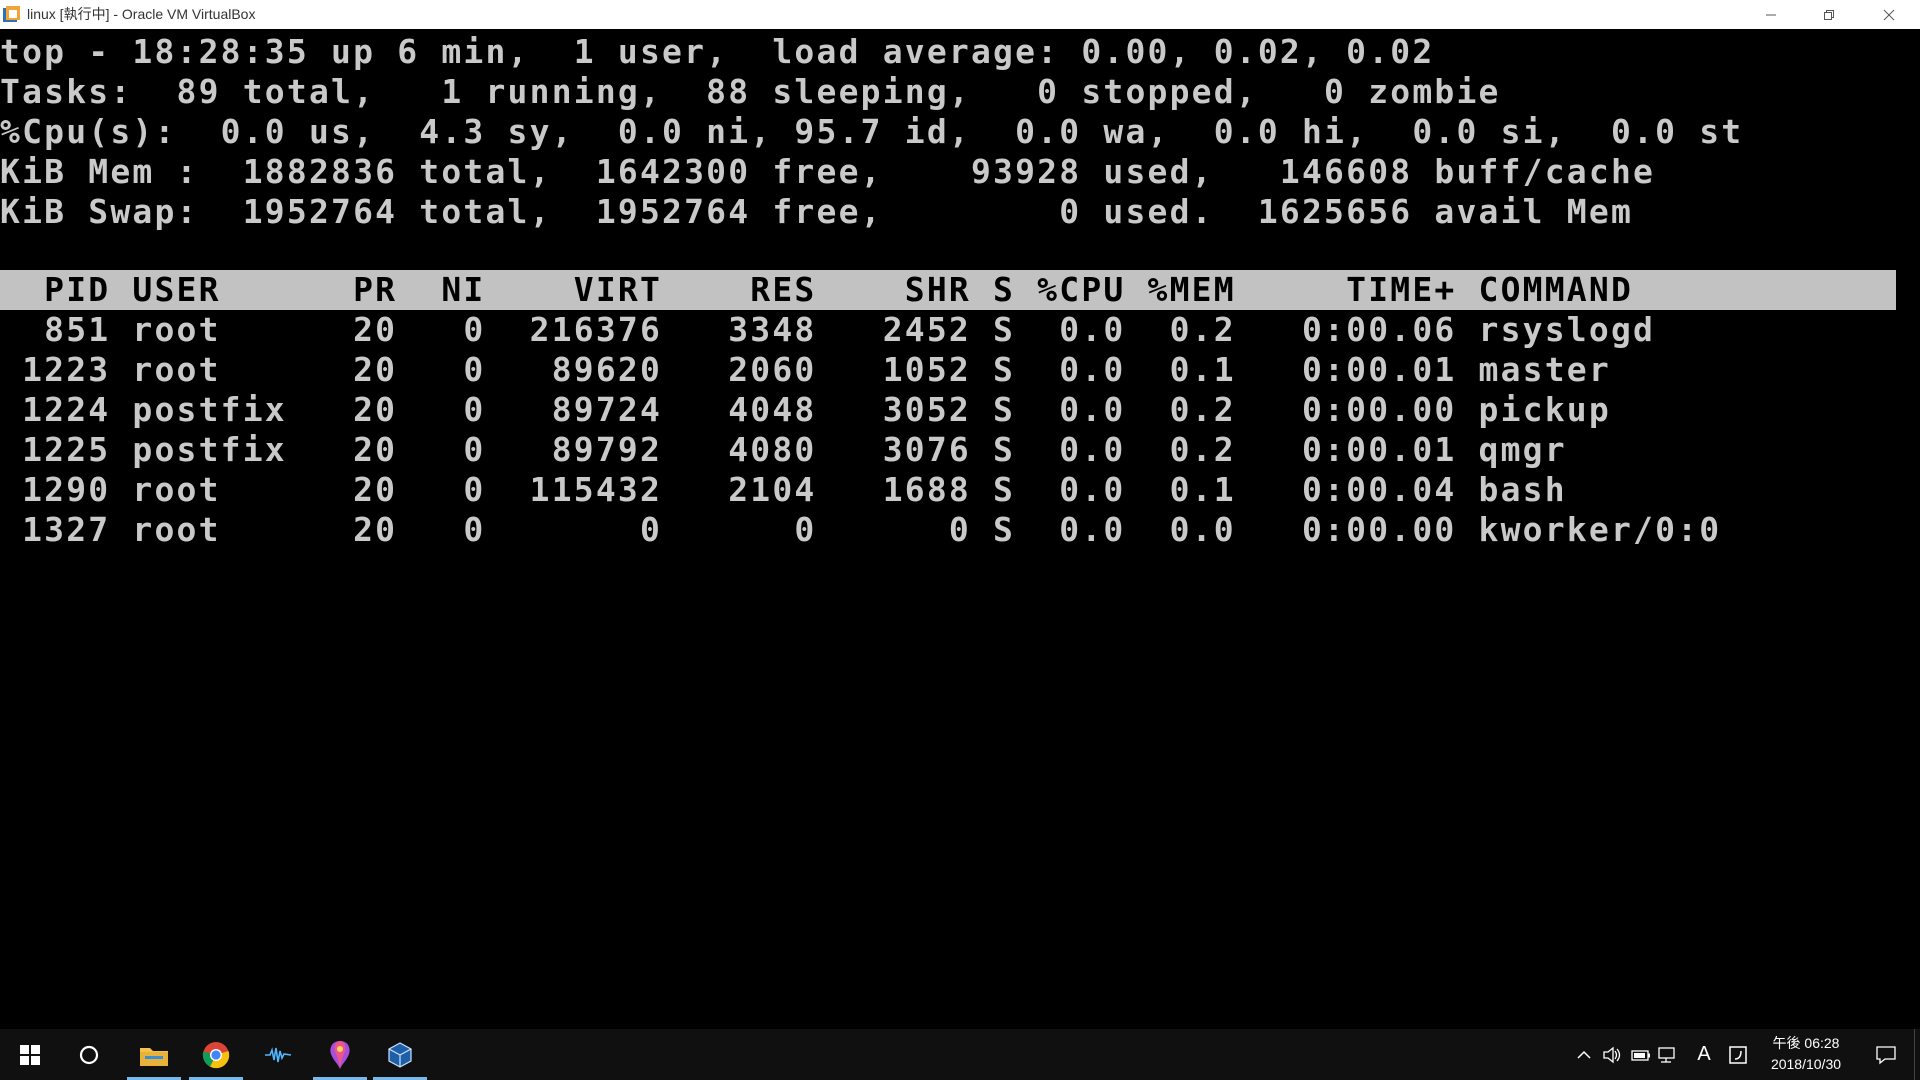  I want to click on search-button, so click(89, 1054).